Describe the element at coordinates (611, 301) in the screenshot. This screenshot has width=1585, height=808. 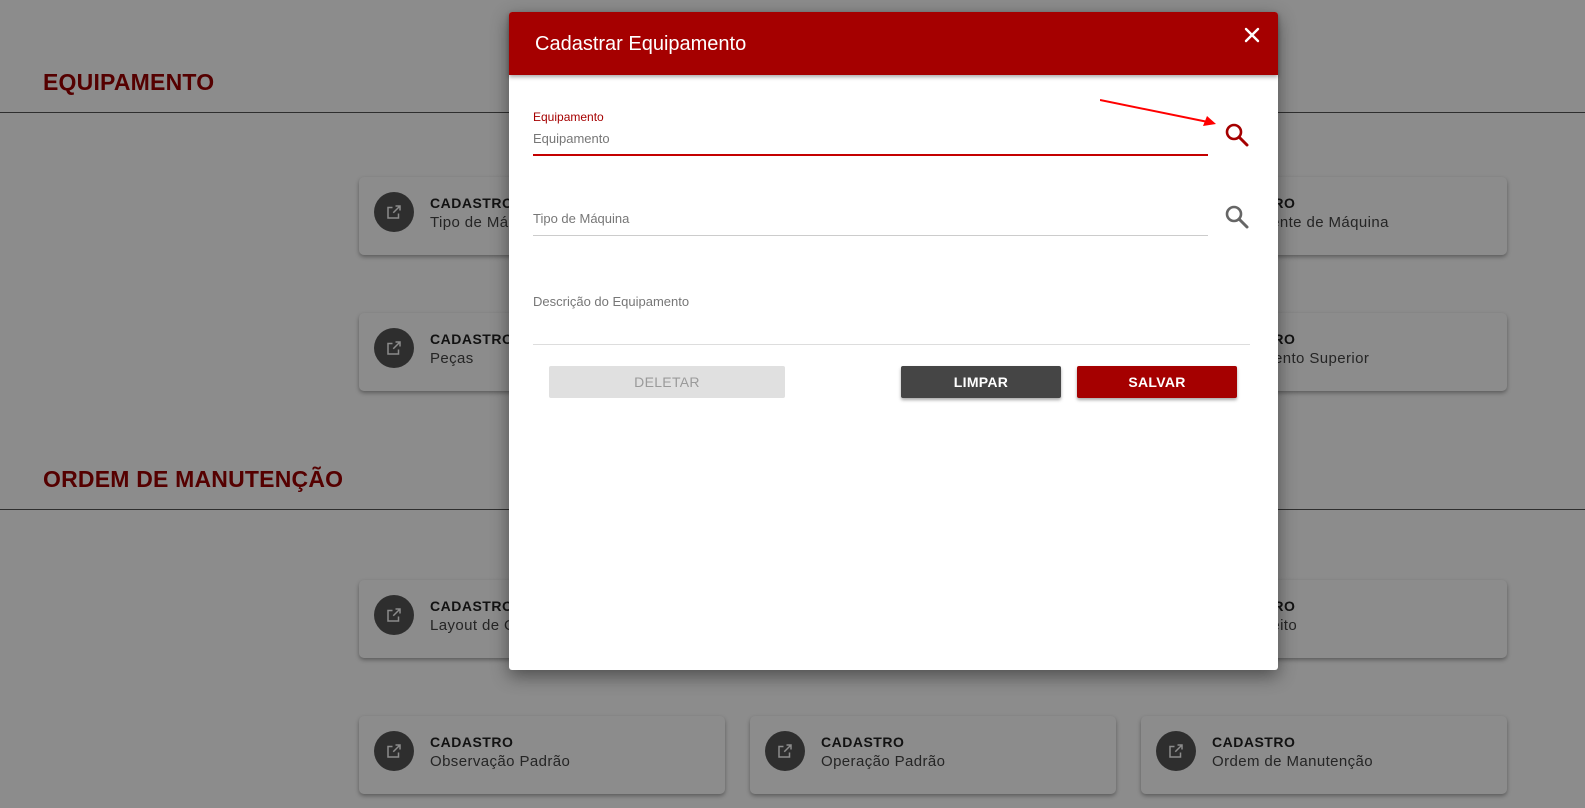
I see `descricao-placeholder: Descrição do Equipamento` at that location.